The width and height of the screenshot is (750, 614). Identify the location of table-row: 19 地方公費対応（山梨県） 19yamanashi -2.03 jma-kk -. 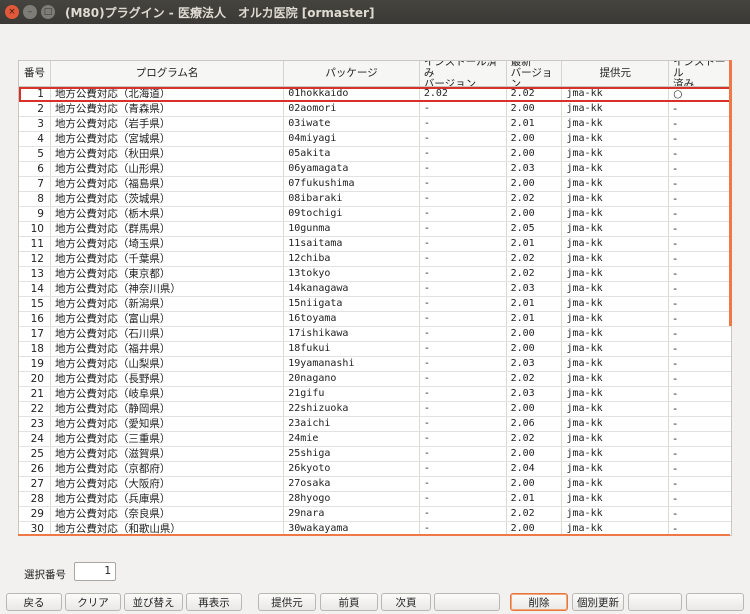
(375, 364).